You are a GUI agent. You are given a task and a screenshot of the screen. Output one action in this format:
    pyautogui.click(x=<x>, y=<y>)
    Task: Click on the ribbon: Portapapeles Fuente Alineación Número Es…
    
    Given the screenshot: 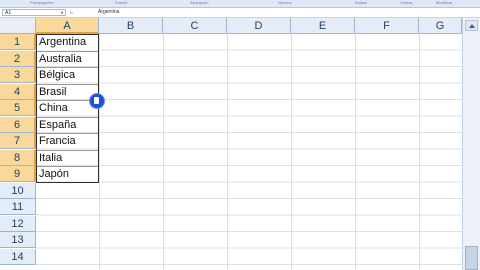 What is the action you would take?
    pyautogui.click(x=240, y=4)
    